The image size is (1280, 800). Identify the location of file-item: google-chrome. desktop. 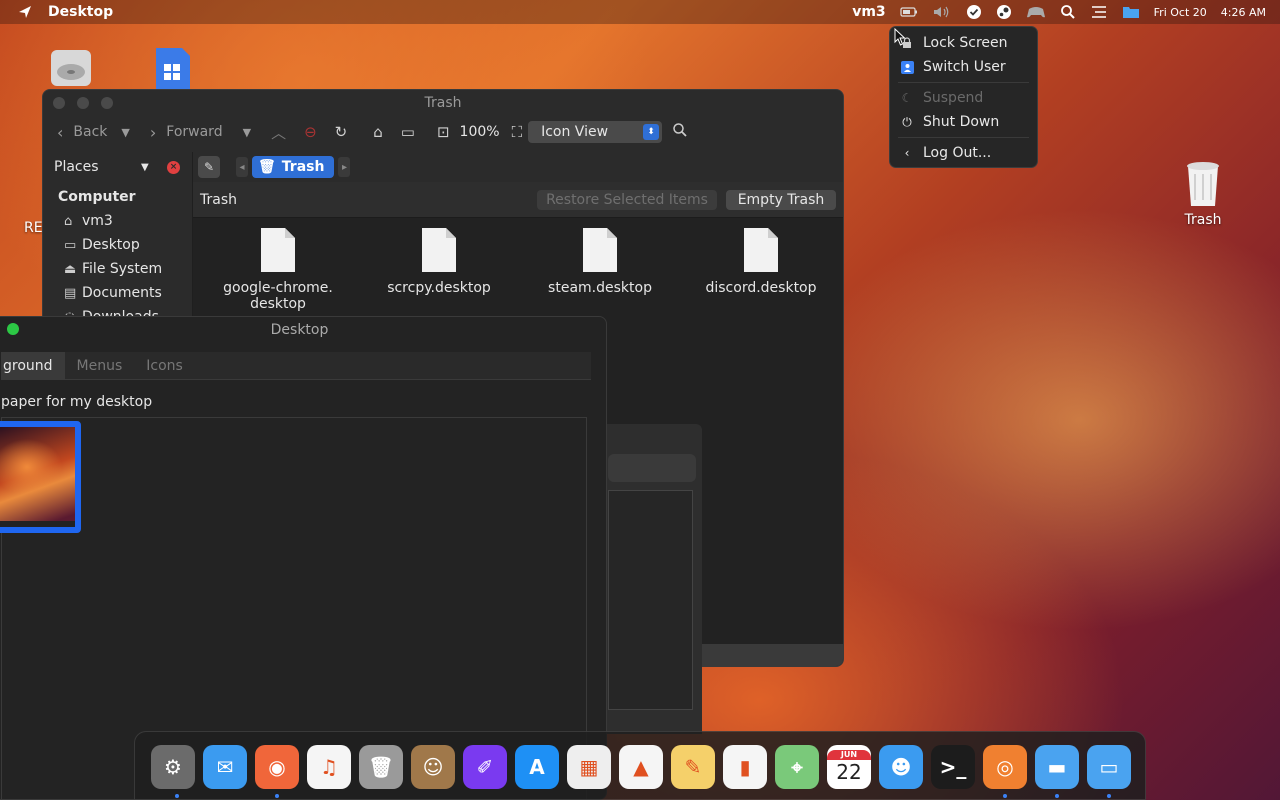
(278, 270).